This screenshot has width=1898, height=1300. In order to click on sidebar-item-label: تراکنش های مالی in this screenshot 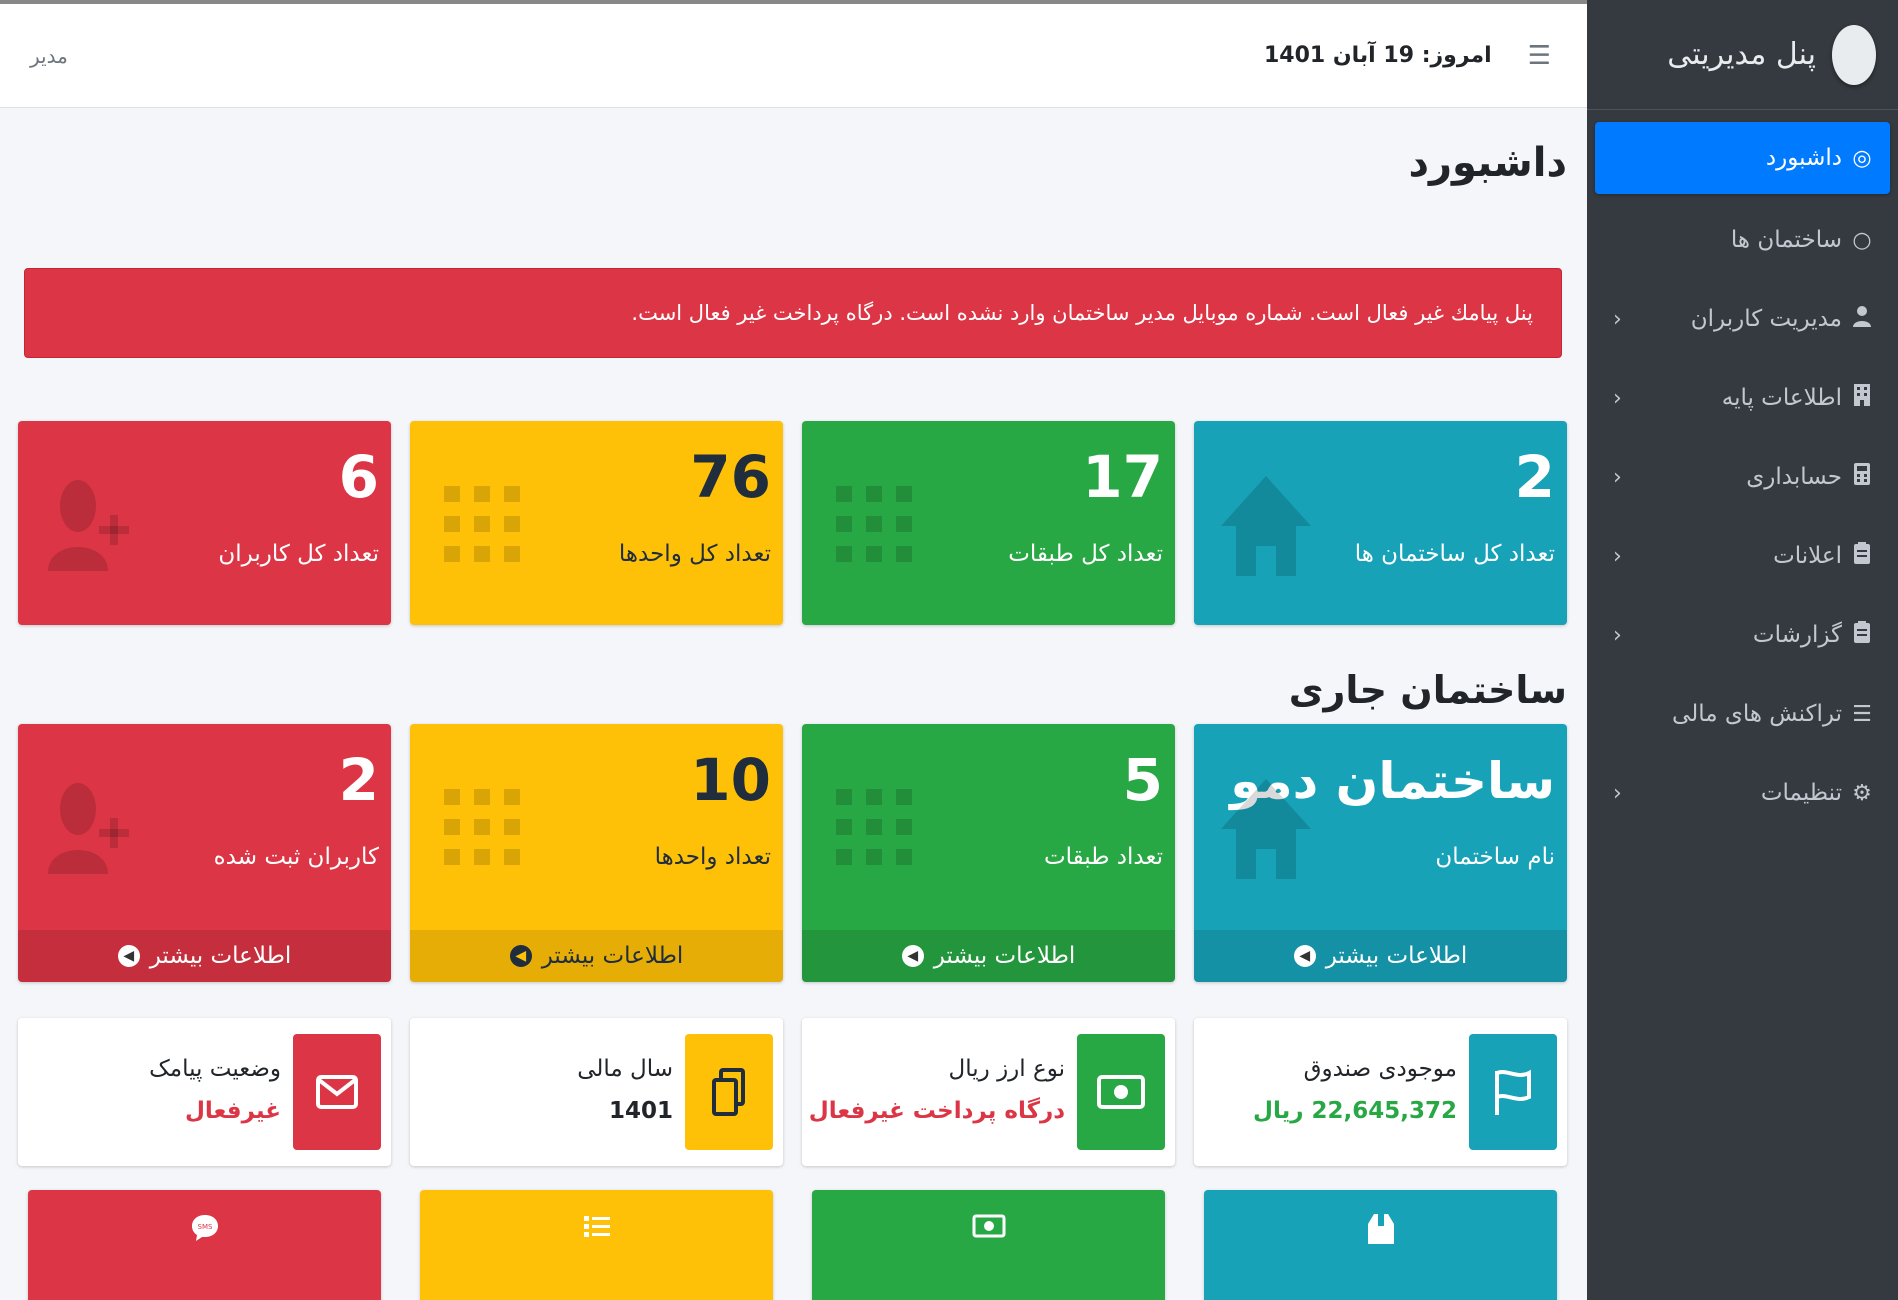, I will do `click(1757, 714)`.